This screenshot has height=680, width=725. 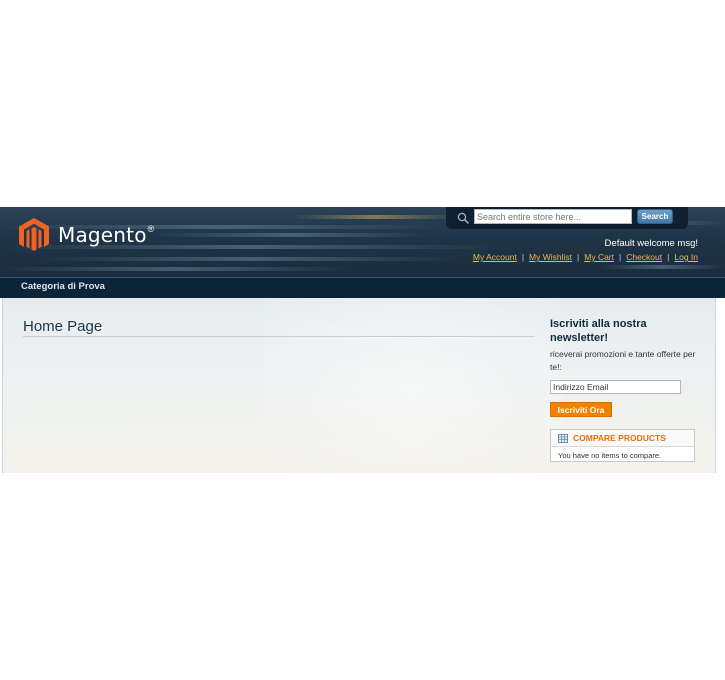 What do you see at coordinates (63, 286) in the screenshot?
I see `nav-item-categoria-di-prova: Categoria di Prova` at bounding box center [63, 286].